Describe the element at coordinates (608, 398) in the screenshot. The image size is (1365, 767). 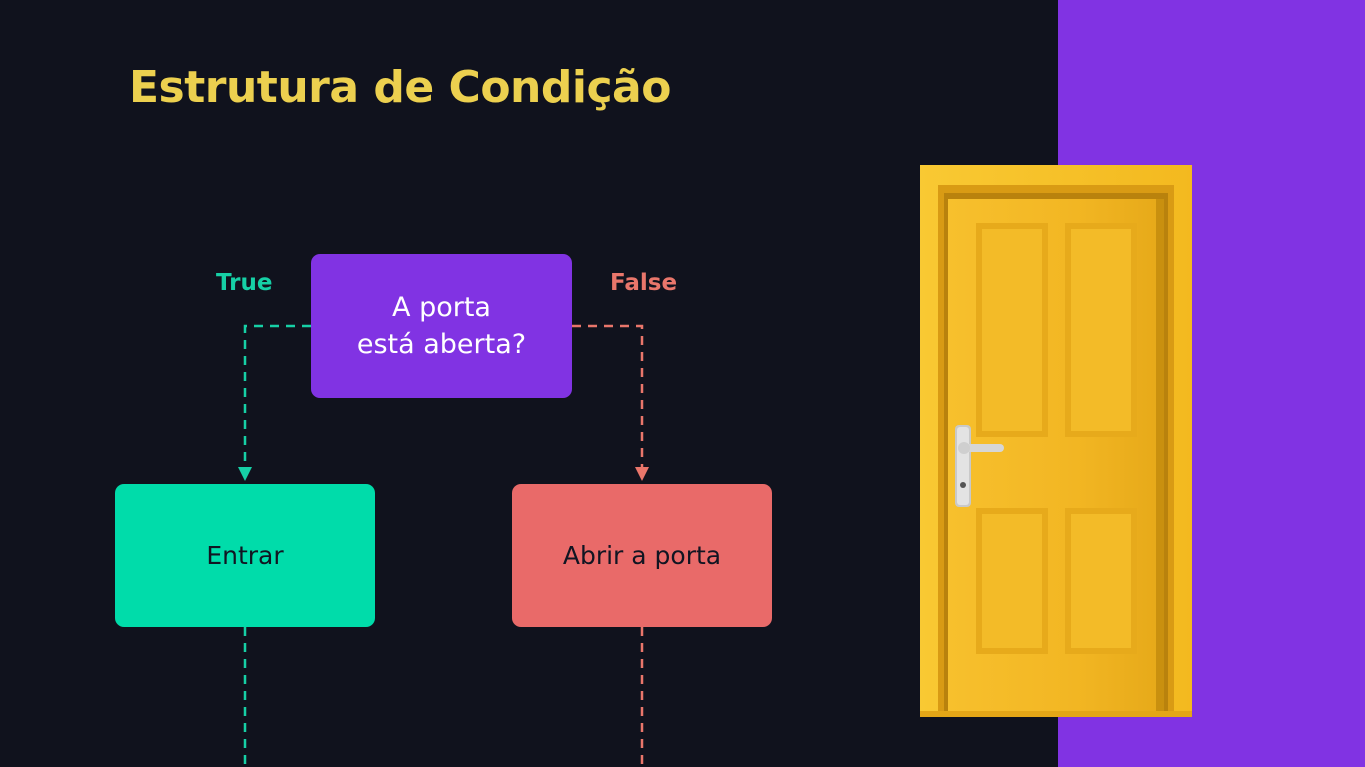
I see `false-connector` at that location.